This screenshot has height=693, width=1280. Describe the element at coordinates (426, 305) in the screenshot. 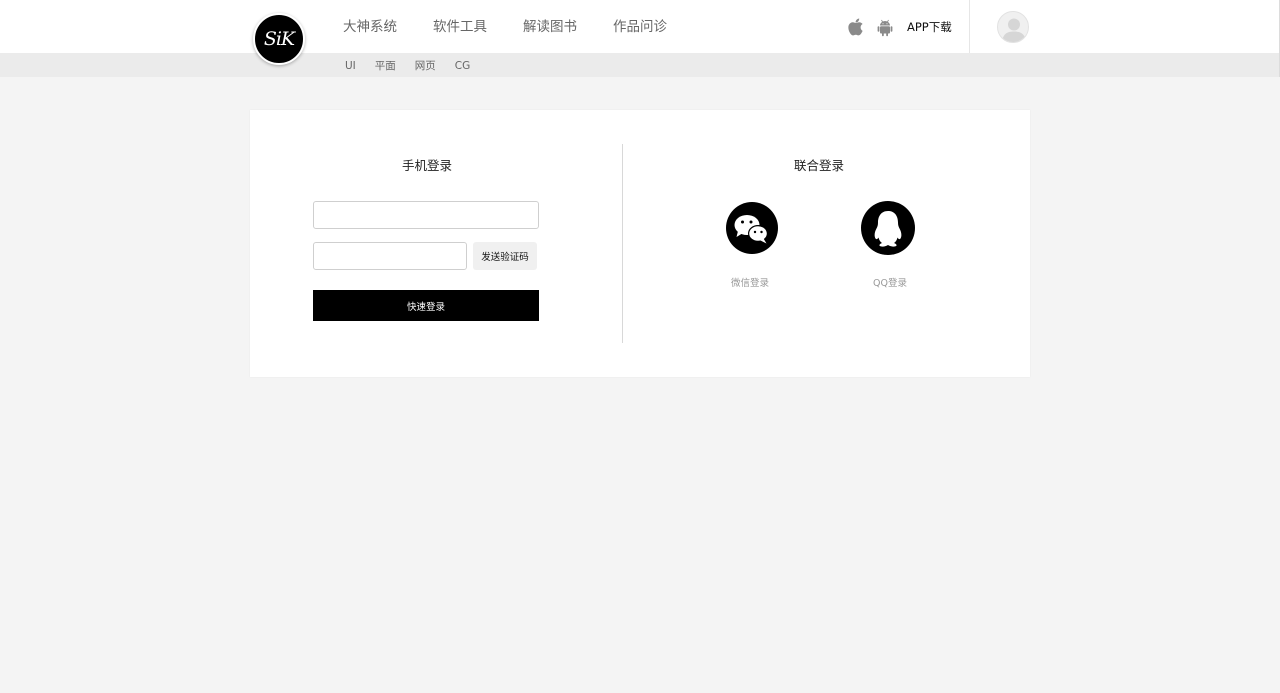

I see `quick-login-button: 快速登录` at that location.